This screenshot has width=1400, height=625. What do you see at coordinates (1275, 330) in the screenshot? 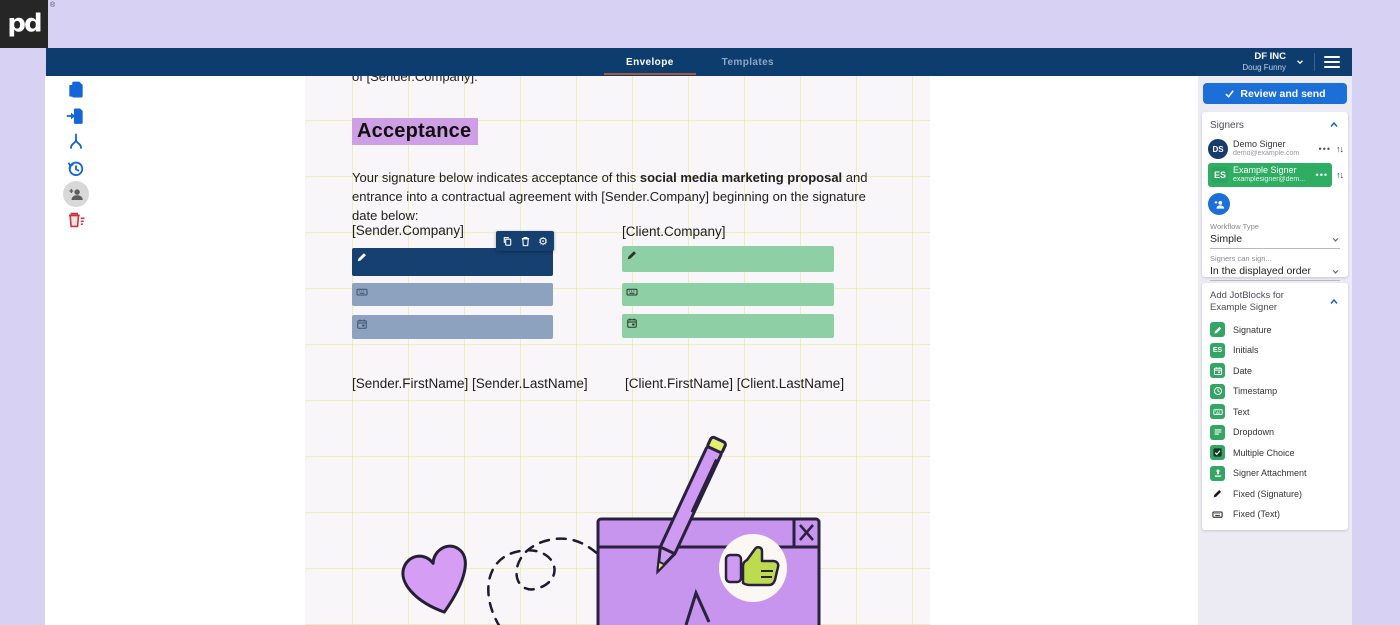
I see `jotblock-signature: Signature` at bounding box center [1275, 330].